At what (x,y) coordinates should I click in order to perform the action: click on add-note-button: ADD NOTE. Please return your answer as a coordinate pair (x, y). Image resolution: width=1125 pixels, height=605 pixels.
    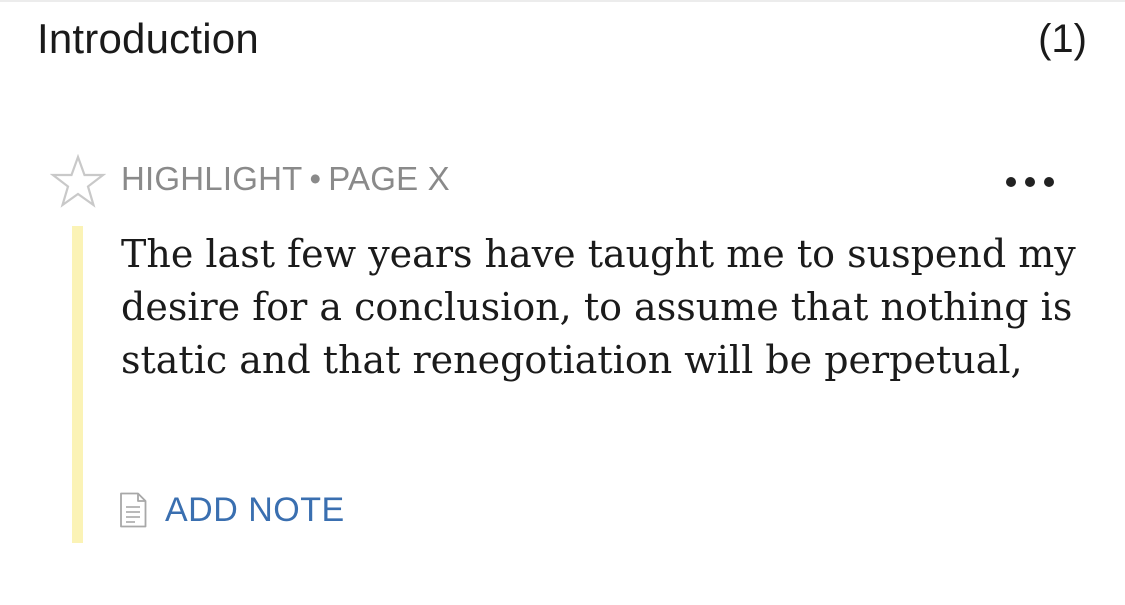
    Looking at the image, I should click on (232, 510).